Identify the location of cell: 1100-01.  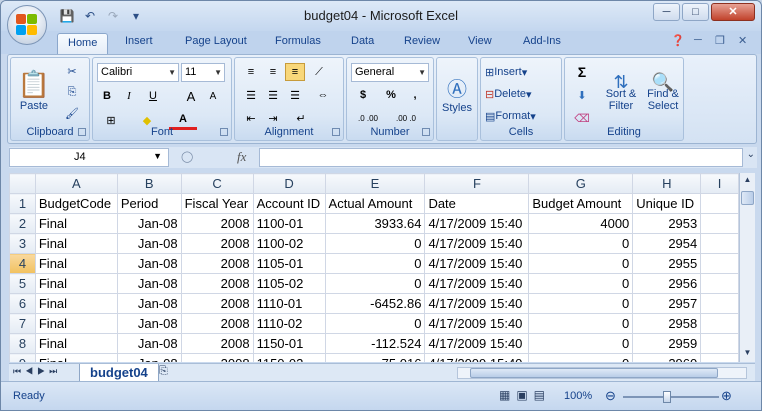
(289, 223).